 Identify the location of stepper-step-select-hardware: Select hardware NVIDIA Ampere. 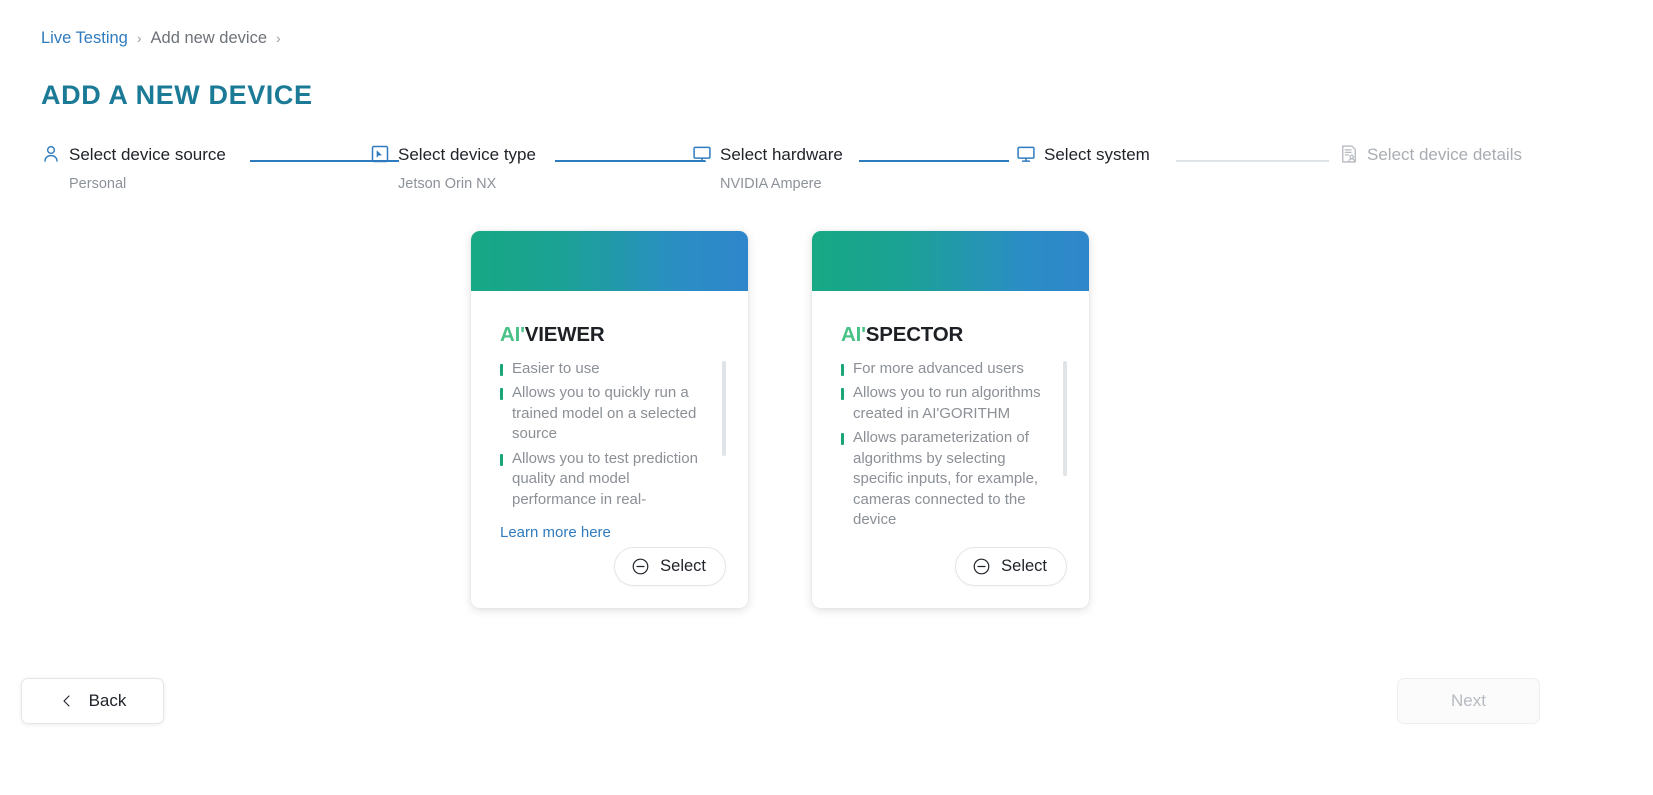
(767, 167).